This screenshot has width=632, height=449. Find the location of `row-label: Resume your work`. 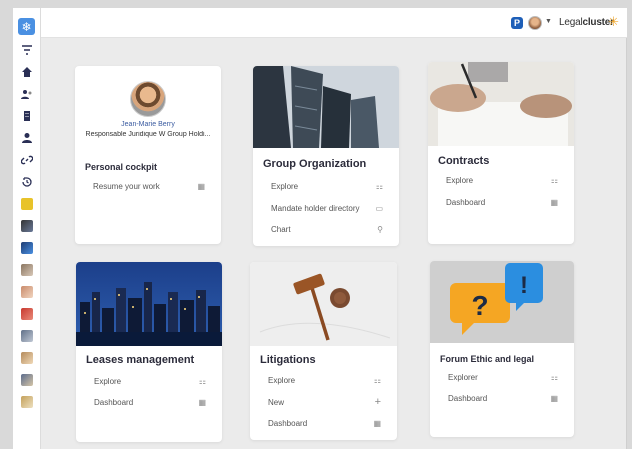

row-label: Resume your work is located at coordinates (126, 186).